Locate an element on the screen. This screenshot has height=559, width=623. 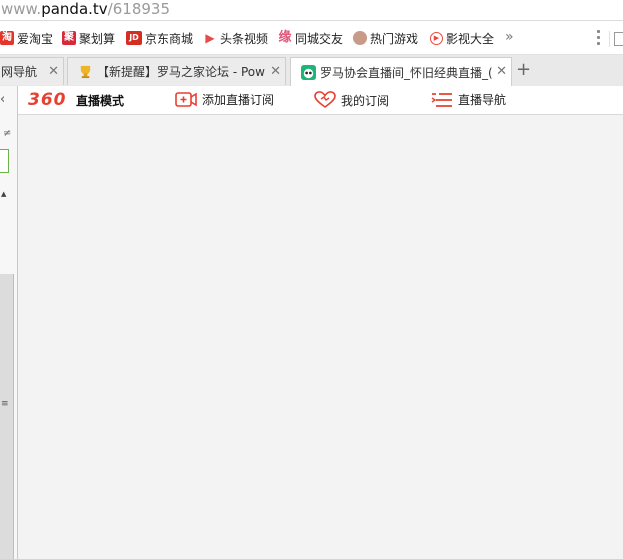
url-prefix: www. is located at coordinates (21, 9).